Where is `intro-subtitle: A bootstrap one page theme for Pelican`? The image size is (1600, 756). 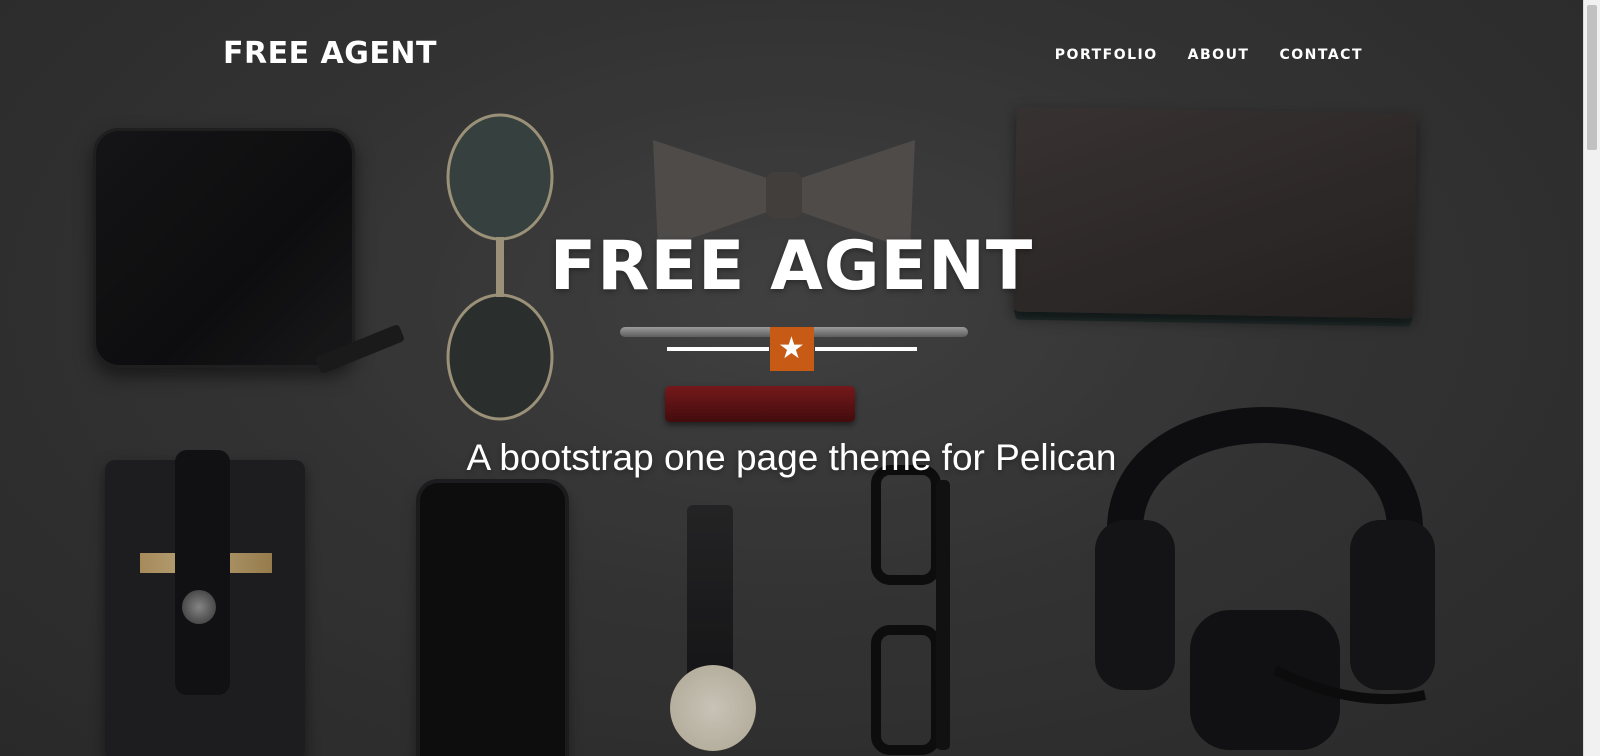
intro-subtitle: A bootstrap one page theme for Pelican is located at coordinates (791, 457).